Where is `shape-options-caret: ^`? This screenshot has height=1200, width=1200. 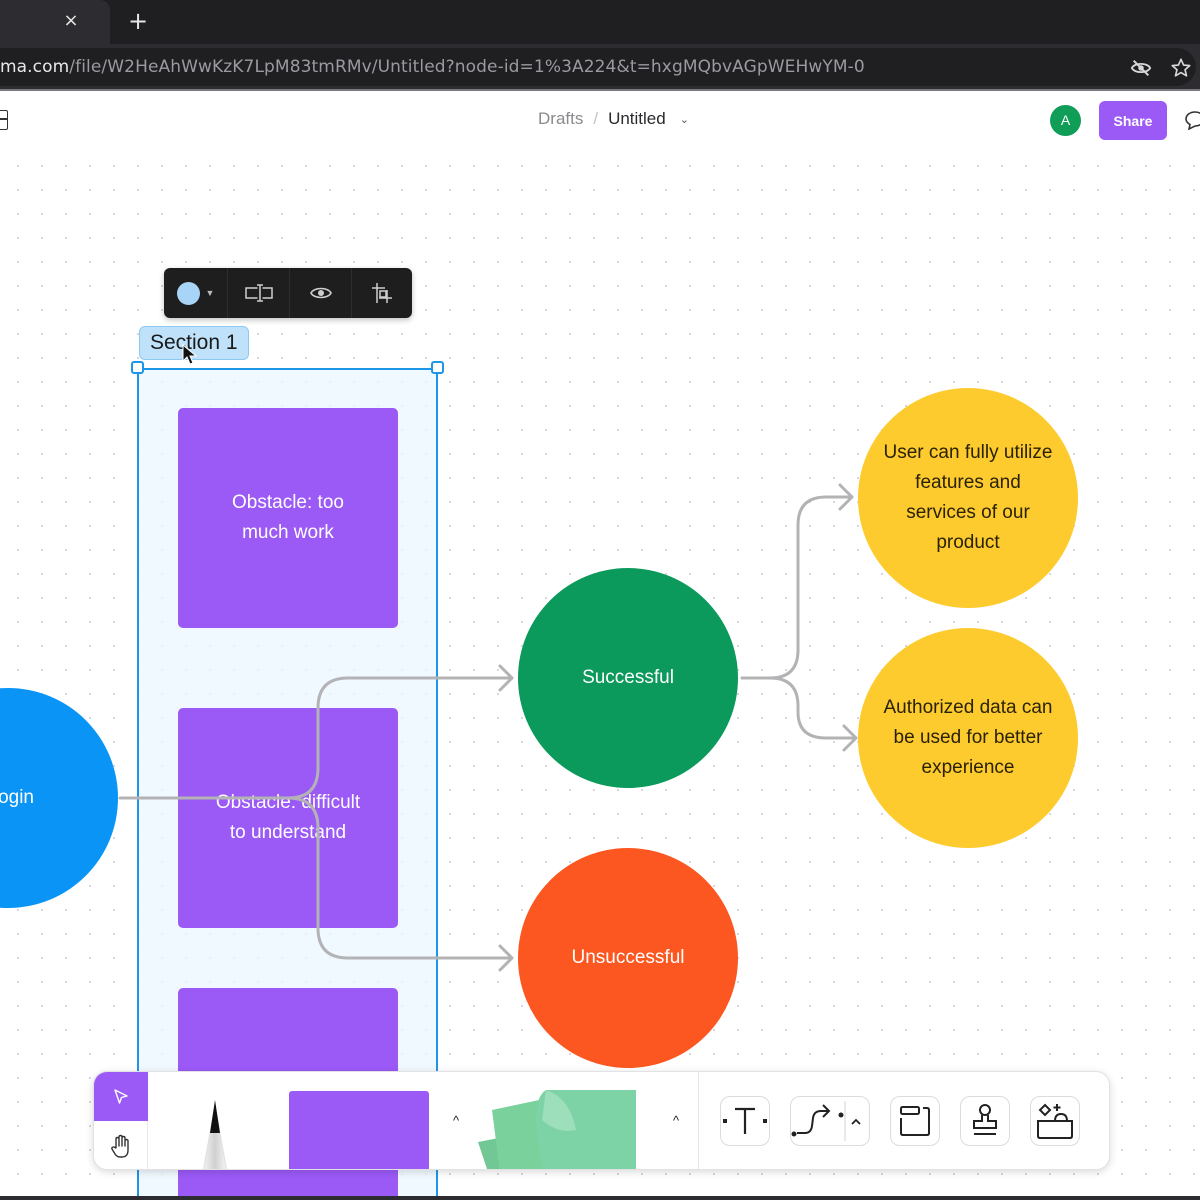
shape-options-caret: ^ is located at coordinates (456, 1120).